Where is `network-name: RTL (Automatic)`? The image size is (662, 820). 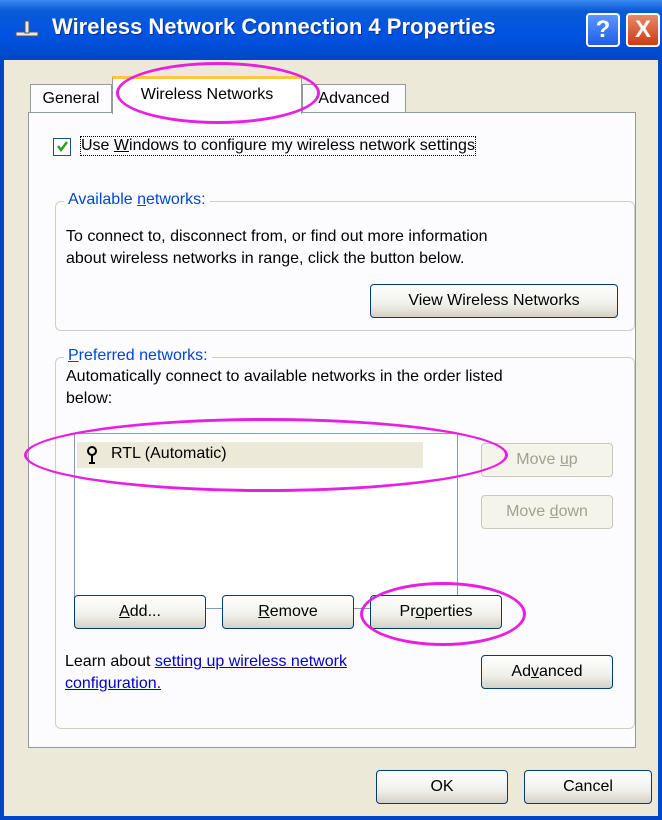 network-name: RTL (Automatic) is located at coordinates (169, 453).